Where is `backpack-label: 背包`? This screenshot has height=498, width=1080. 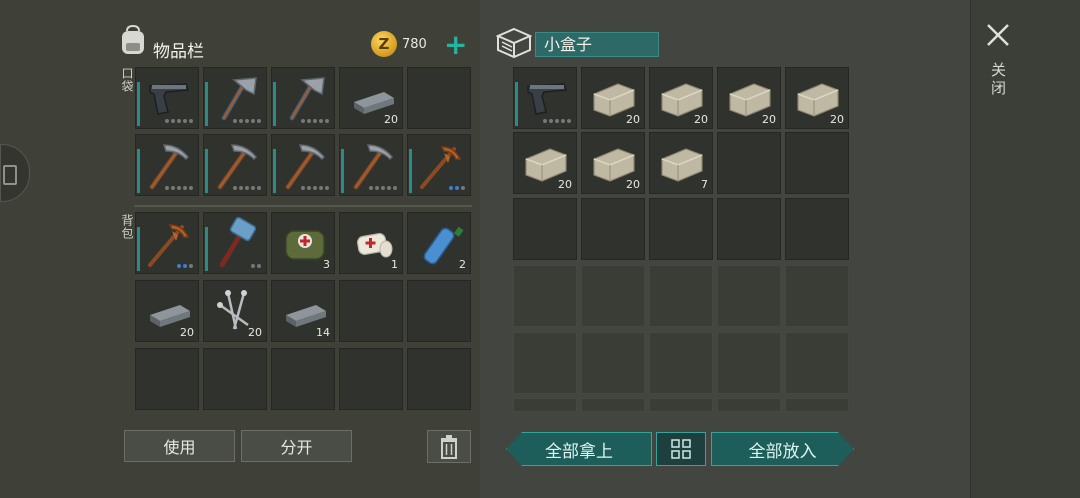
backpack-label: 背包 is located at coordinates (127, 227).